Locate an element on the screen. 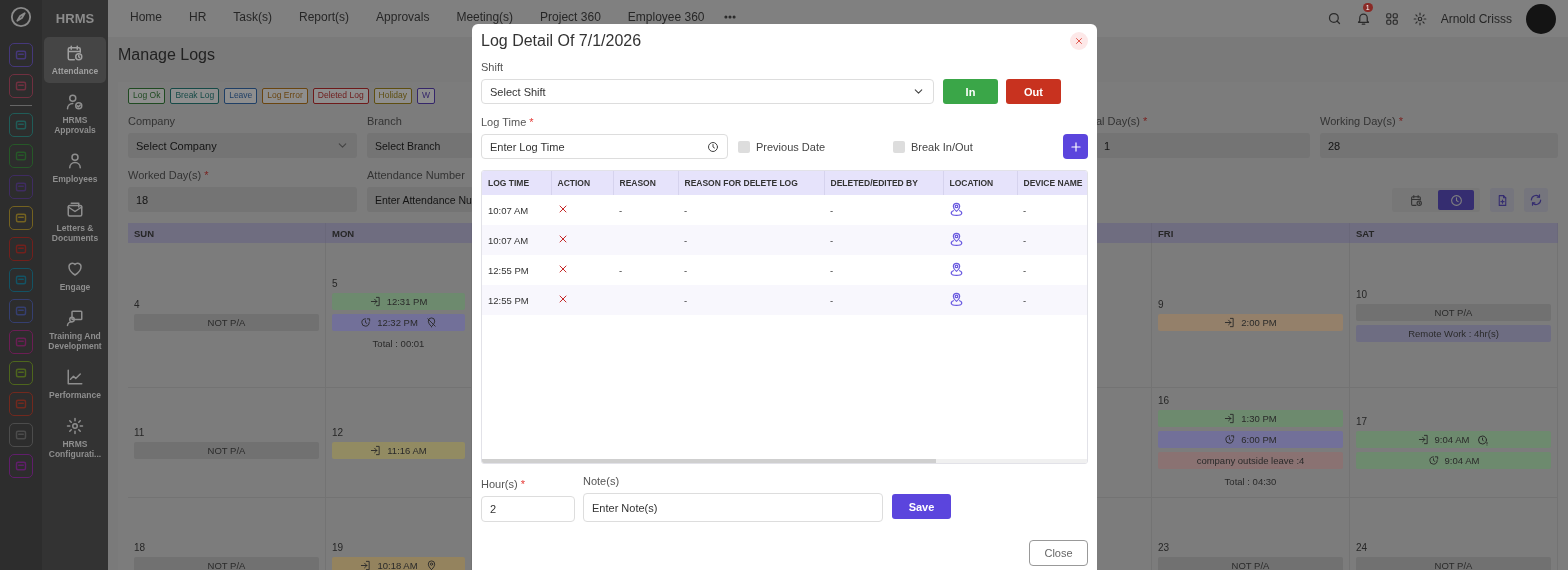 The width and height of the screenshot is (1568, 570). hours-field: 2 is located at coordinates (528, 509).